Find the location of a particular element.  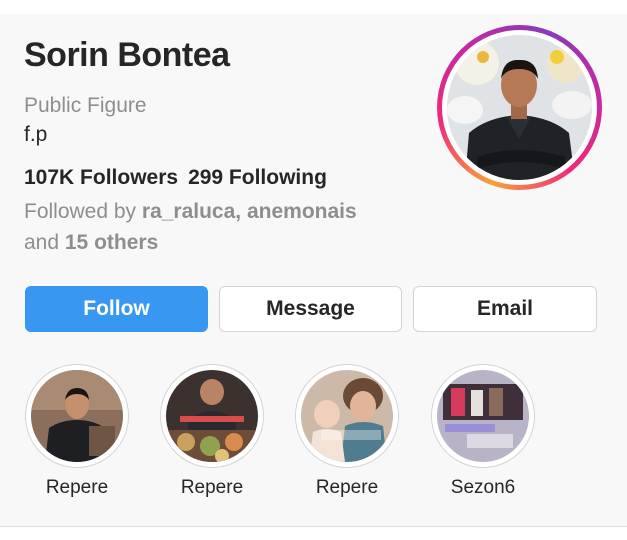

message-button: Message is located at coordinates (310, 309).